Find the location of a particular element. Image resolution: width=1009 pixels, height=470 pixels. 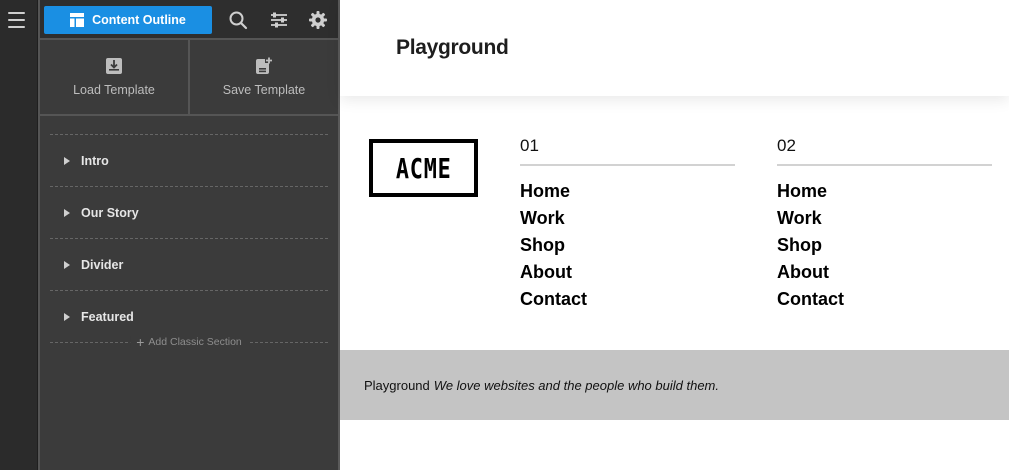

add-section-row: + Add Classic Section is located at coordinates (189, 348).